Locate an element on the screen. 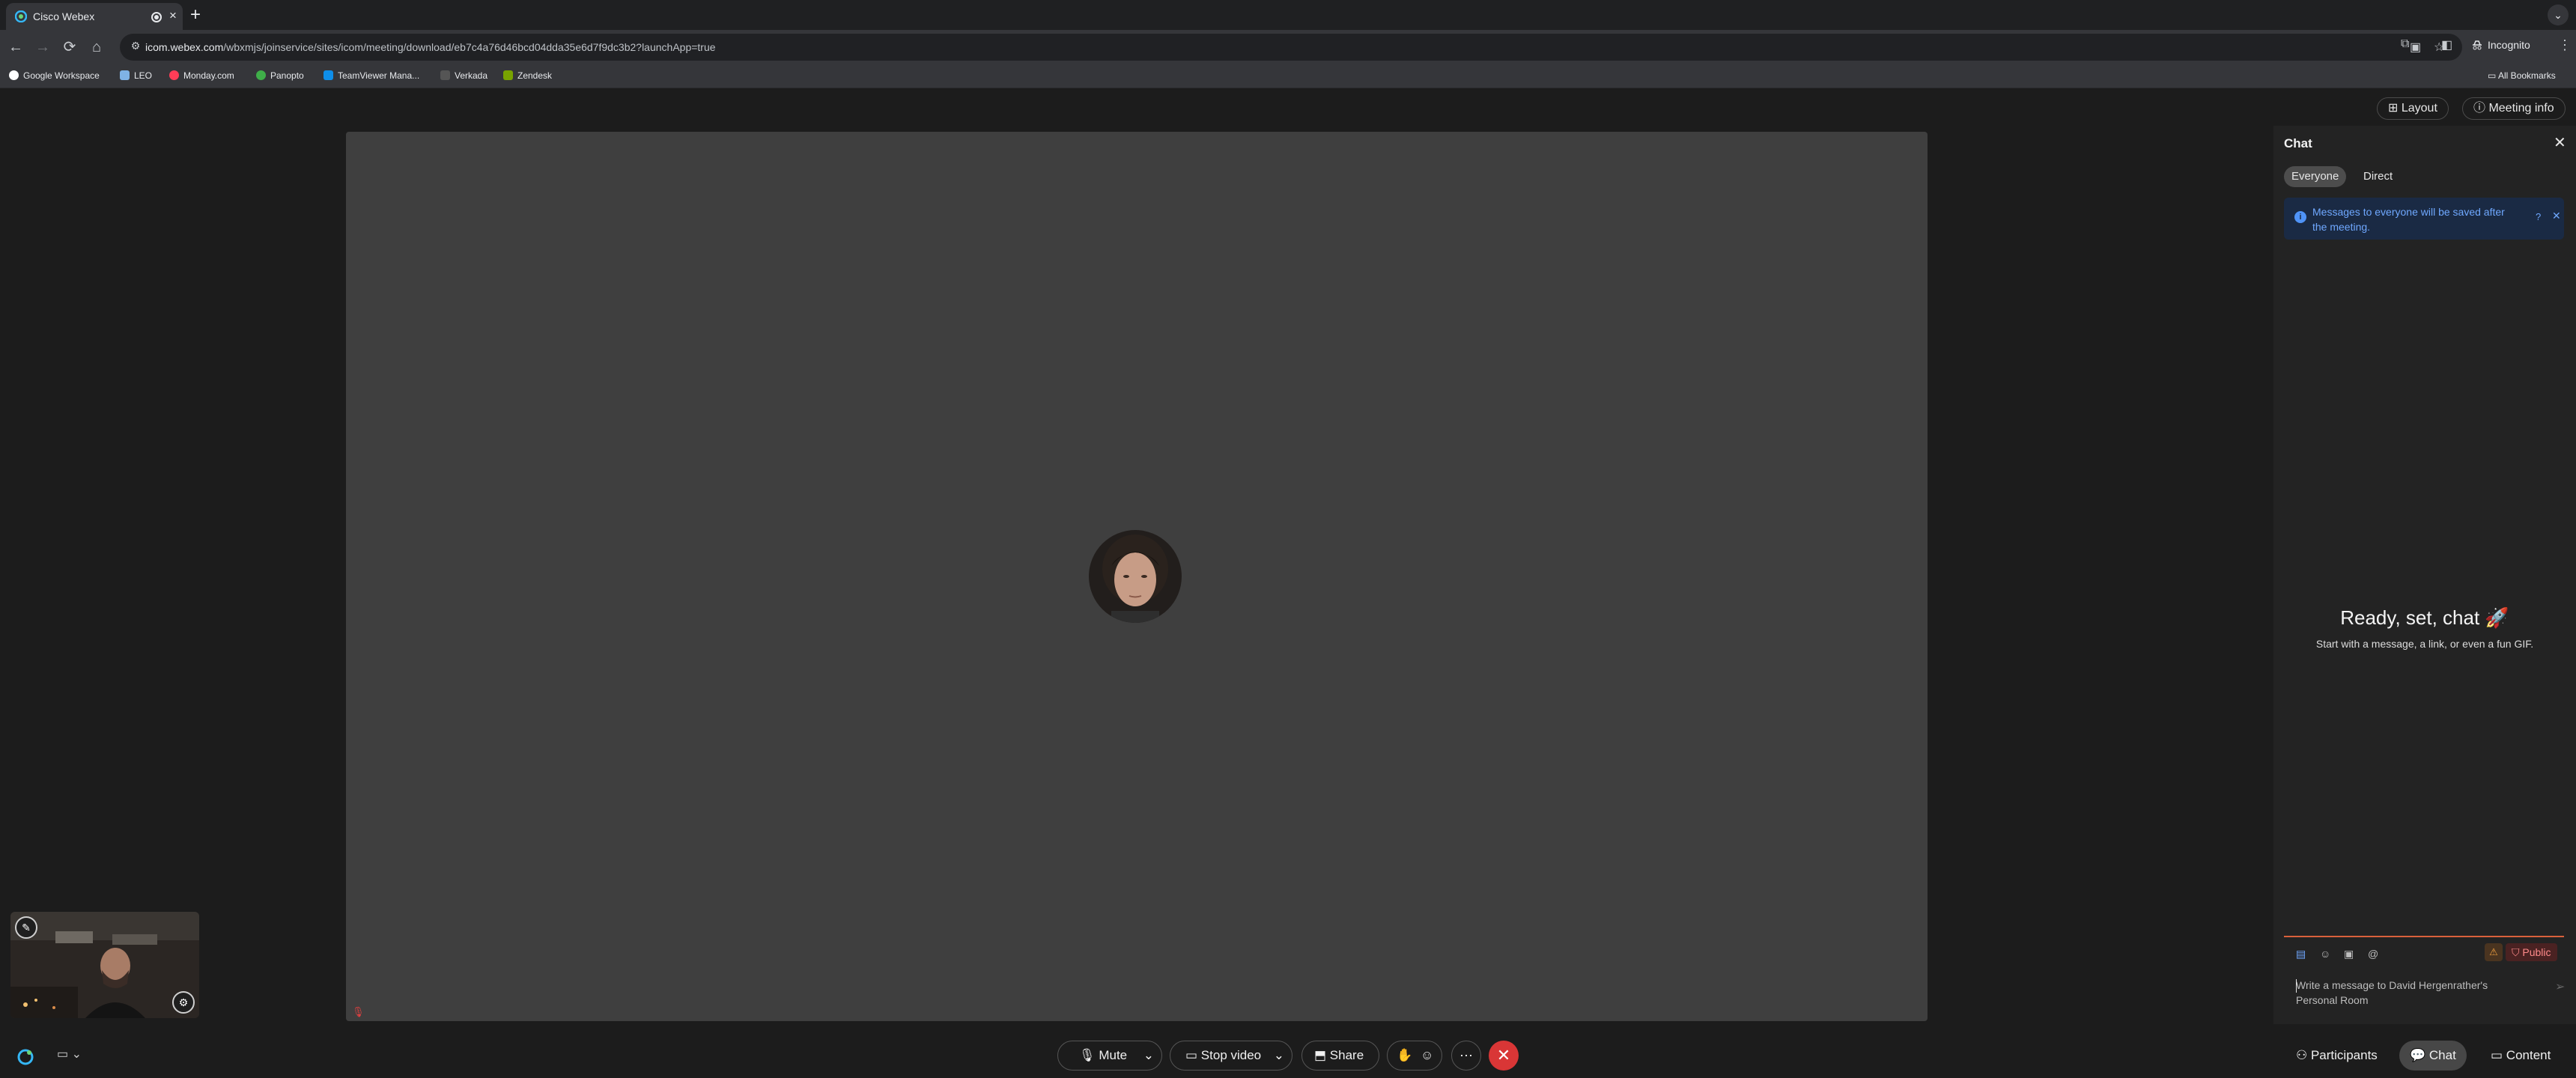  layout-button: ⊞ Layout is located at coordinates (2413, 108).